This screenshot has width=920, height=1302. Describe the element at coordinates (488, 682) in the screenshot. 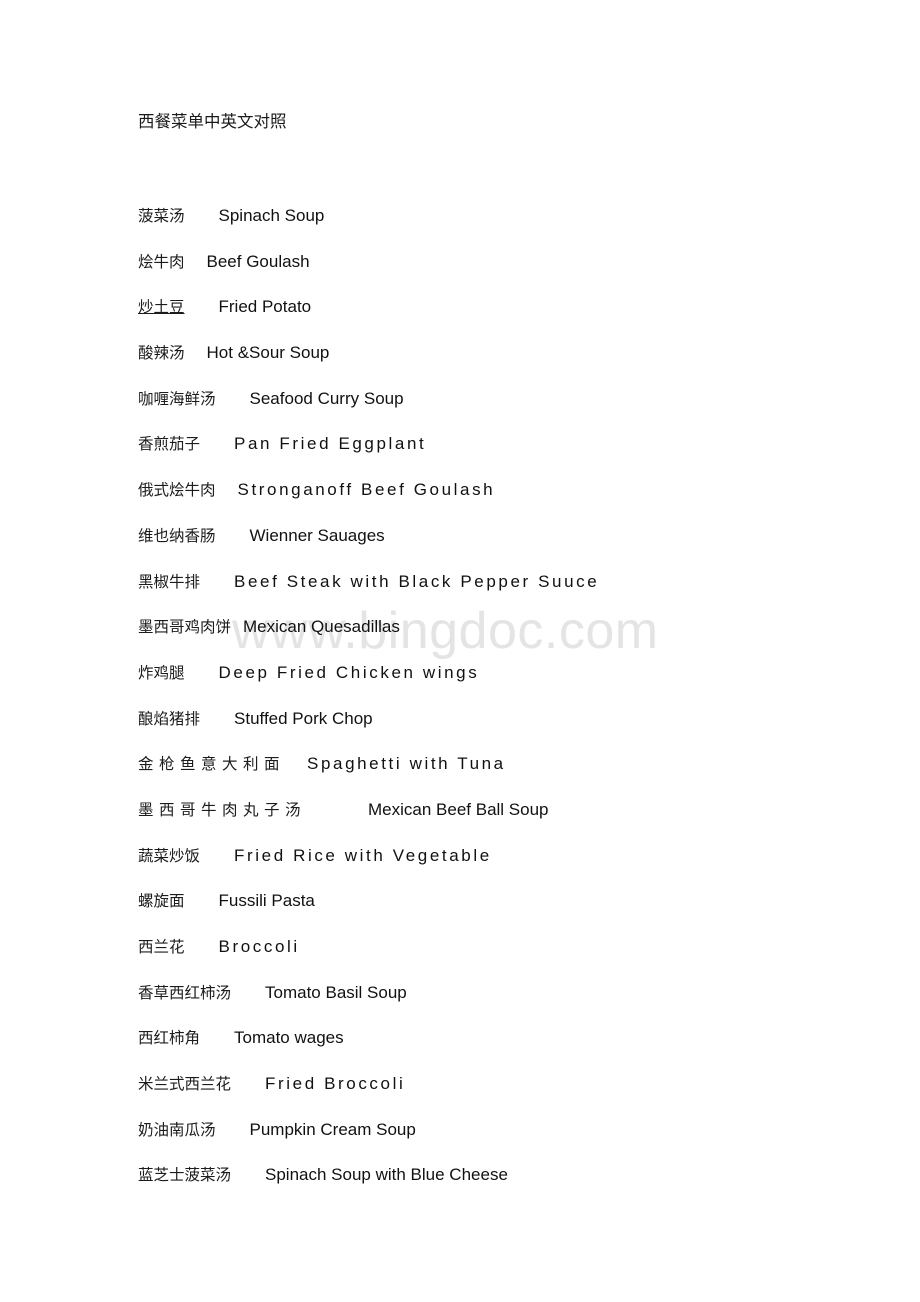

I see `menu-entry: 炸鸡腿 Deep Fried Chicken wings` at that location.